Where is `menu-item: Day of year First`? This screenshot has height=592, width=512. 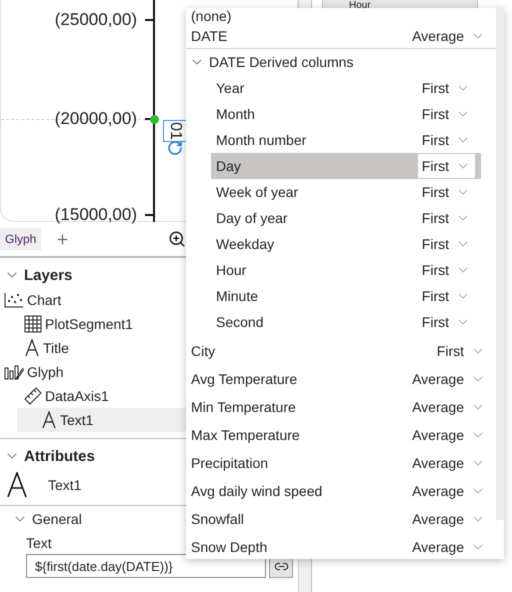
menu-item: Day of year First is located at coordinates (346, 218).